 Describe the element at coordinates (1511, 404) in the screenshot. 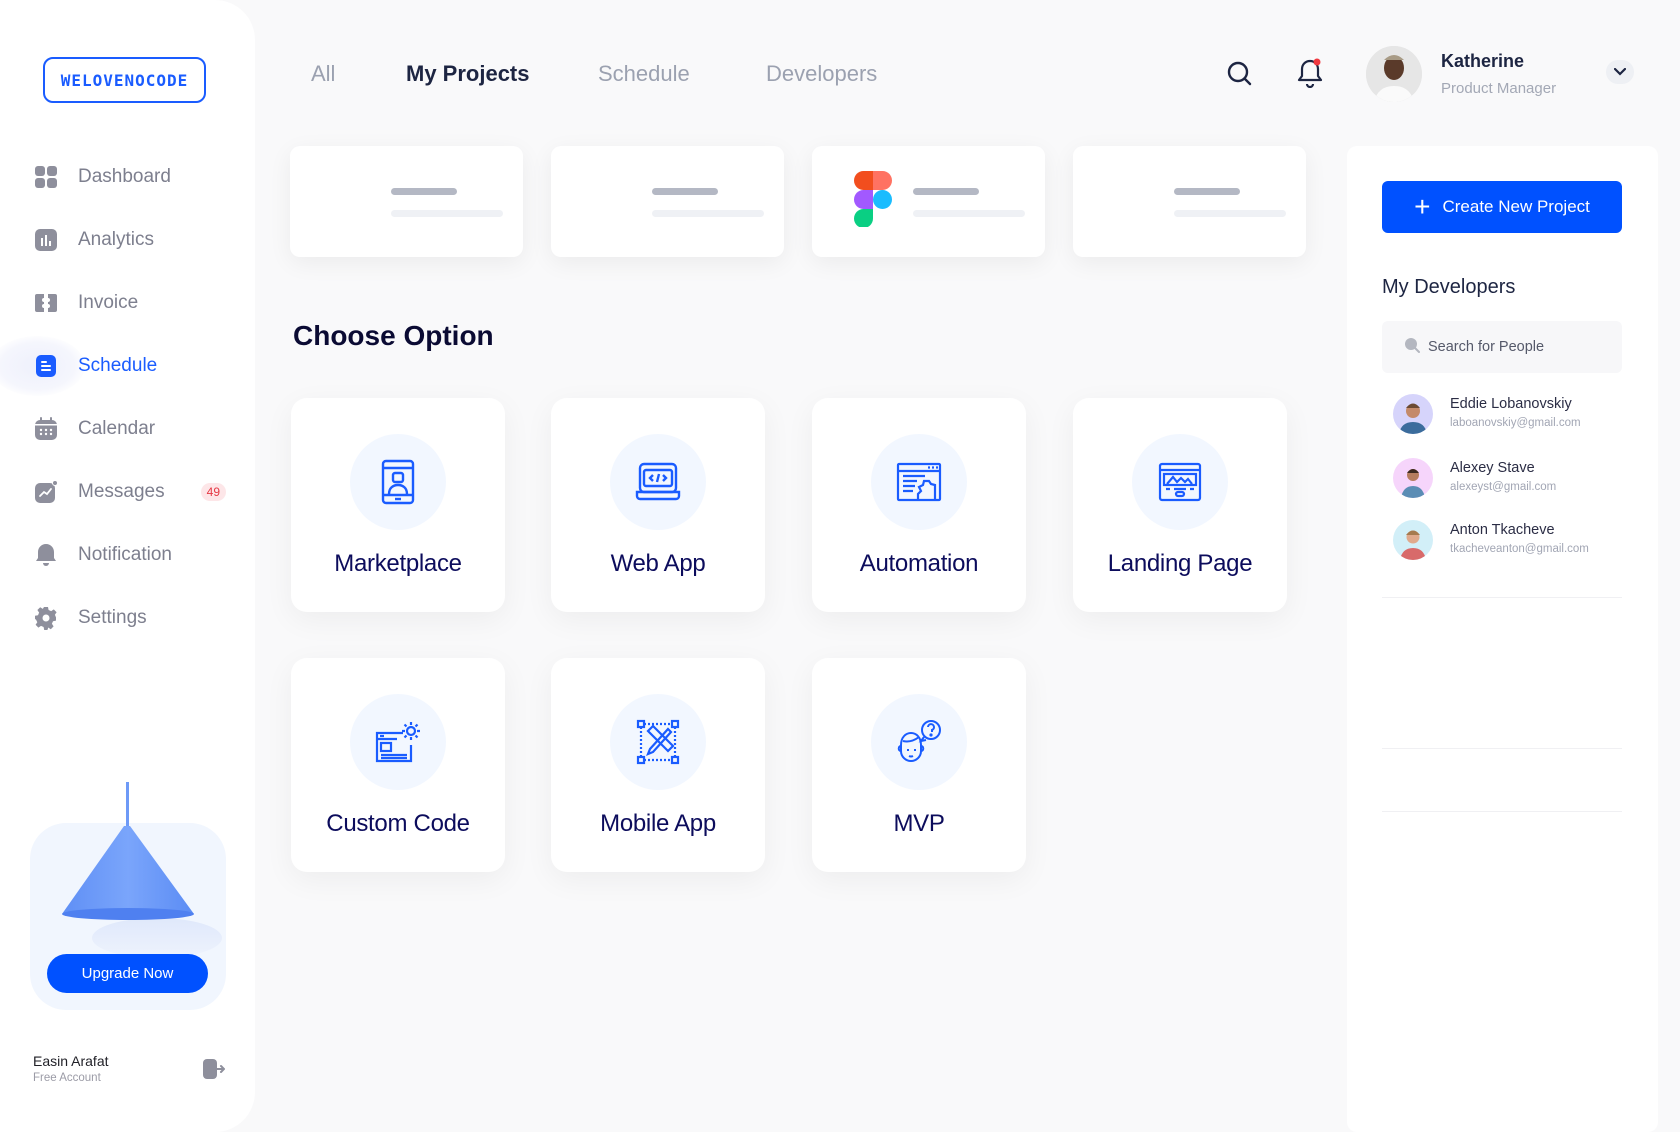

I see `developer-name: Eddie Lobanovskiy` at that location.